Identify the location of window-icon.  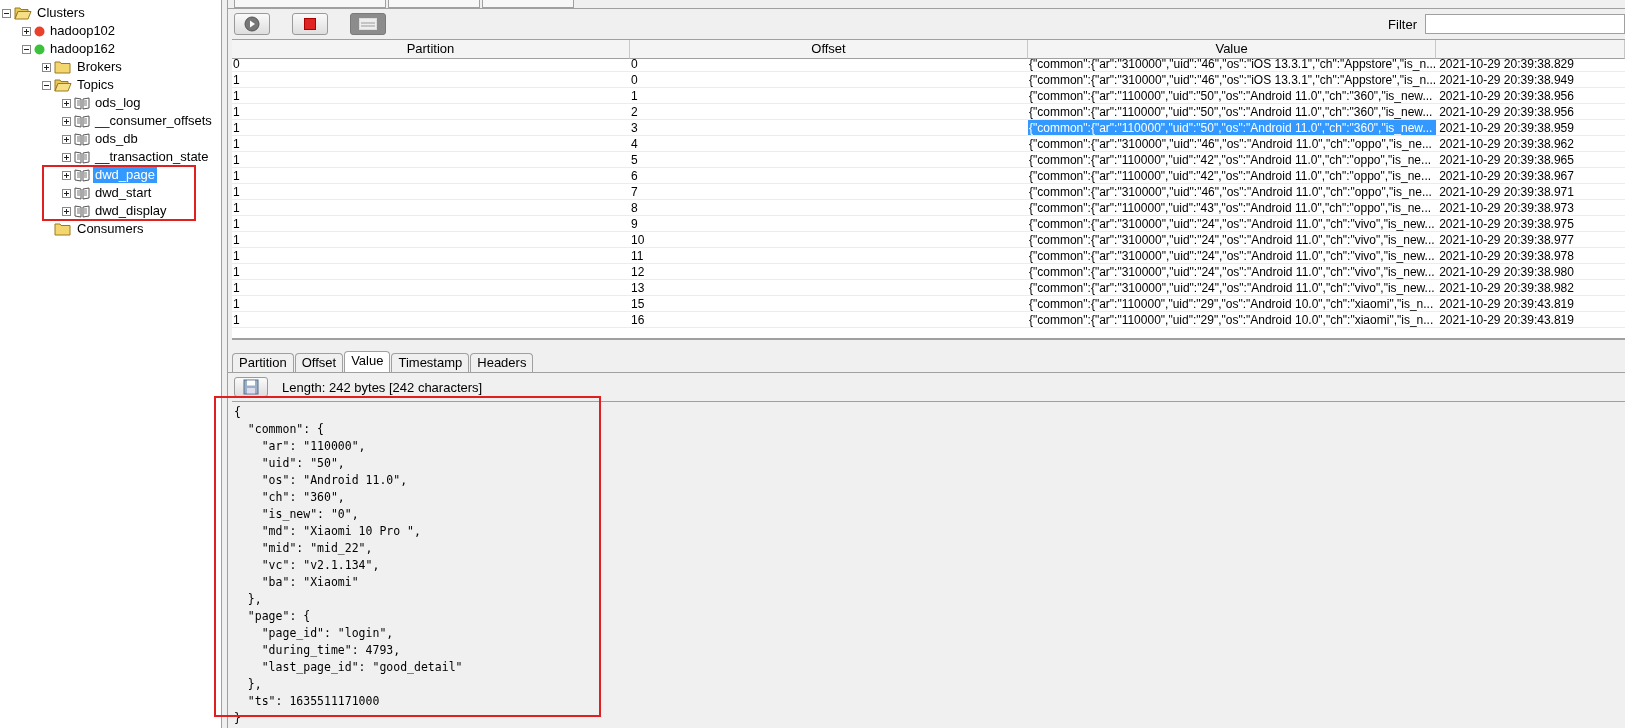
(368, 24).